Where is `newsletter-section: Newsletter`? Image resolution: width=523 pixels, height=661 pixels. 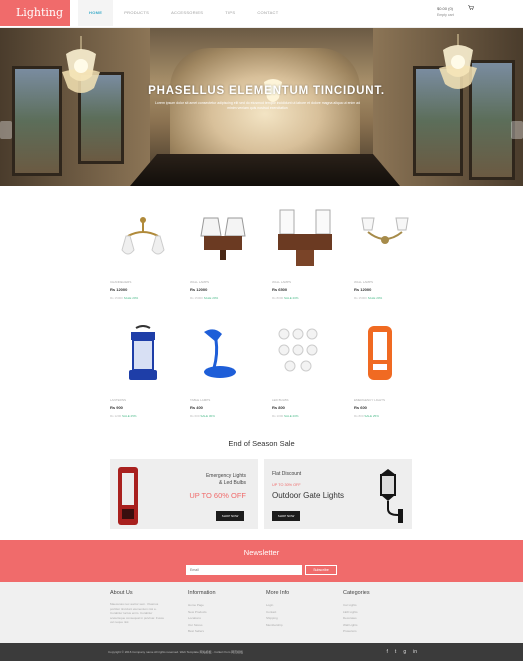
newsletter-section: Newsletter is located at coordinates (261, 561).